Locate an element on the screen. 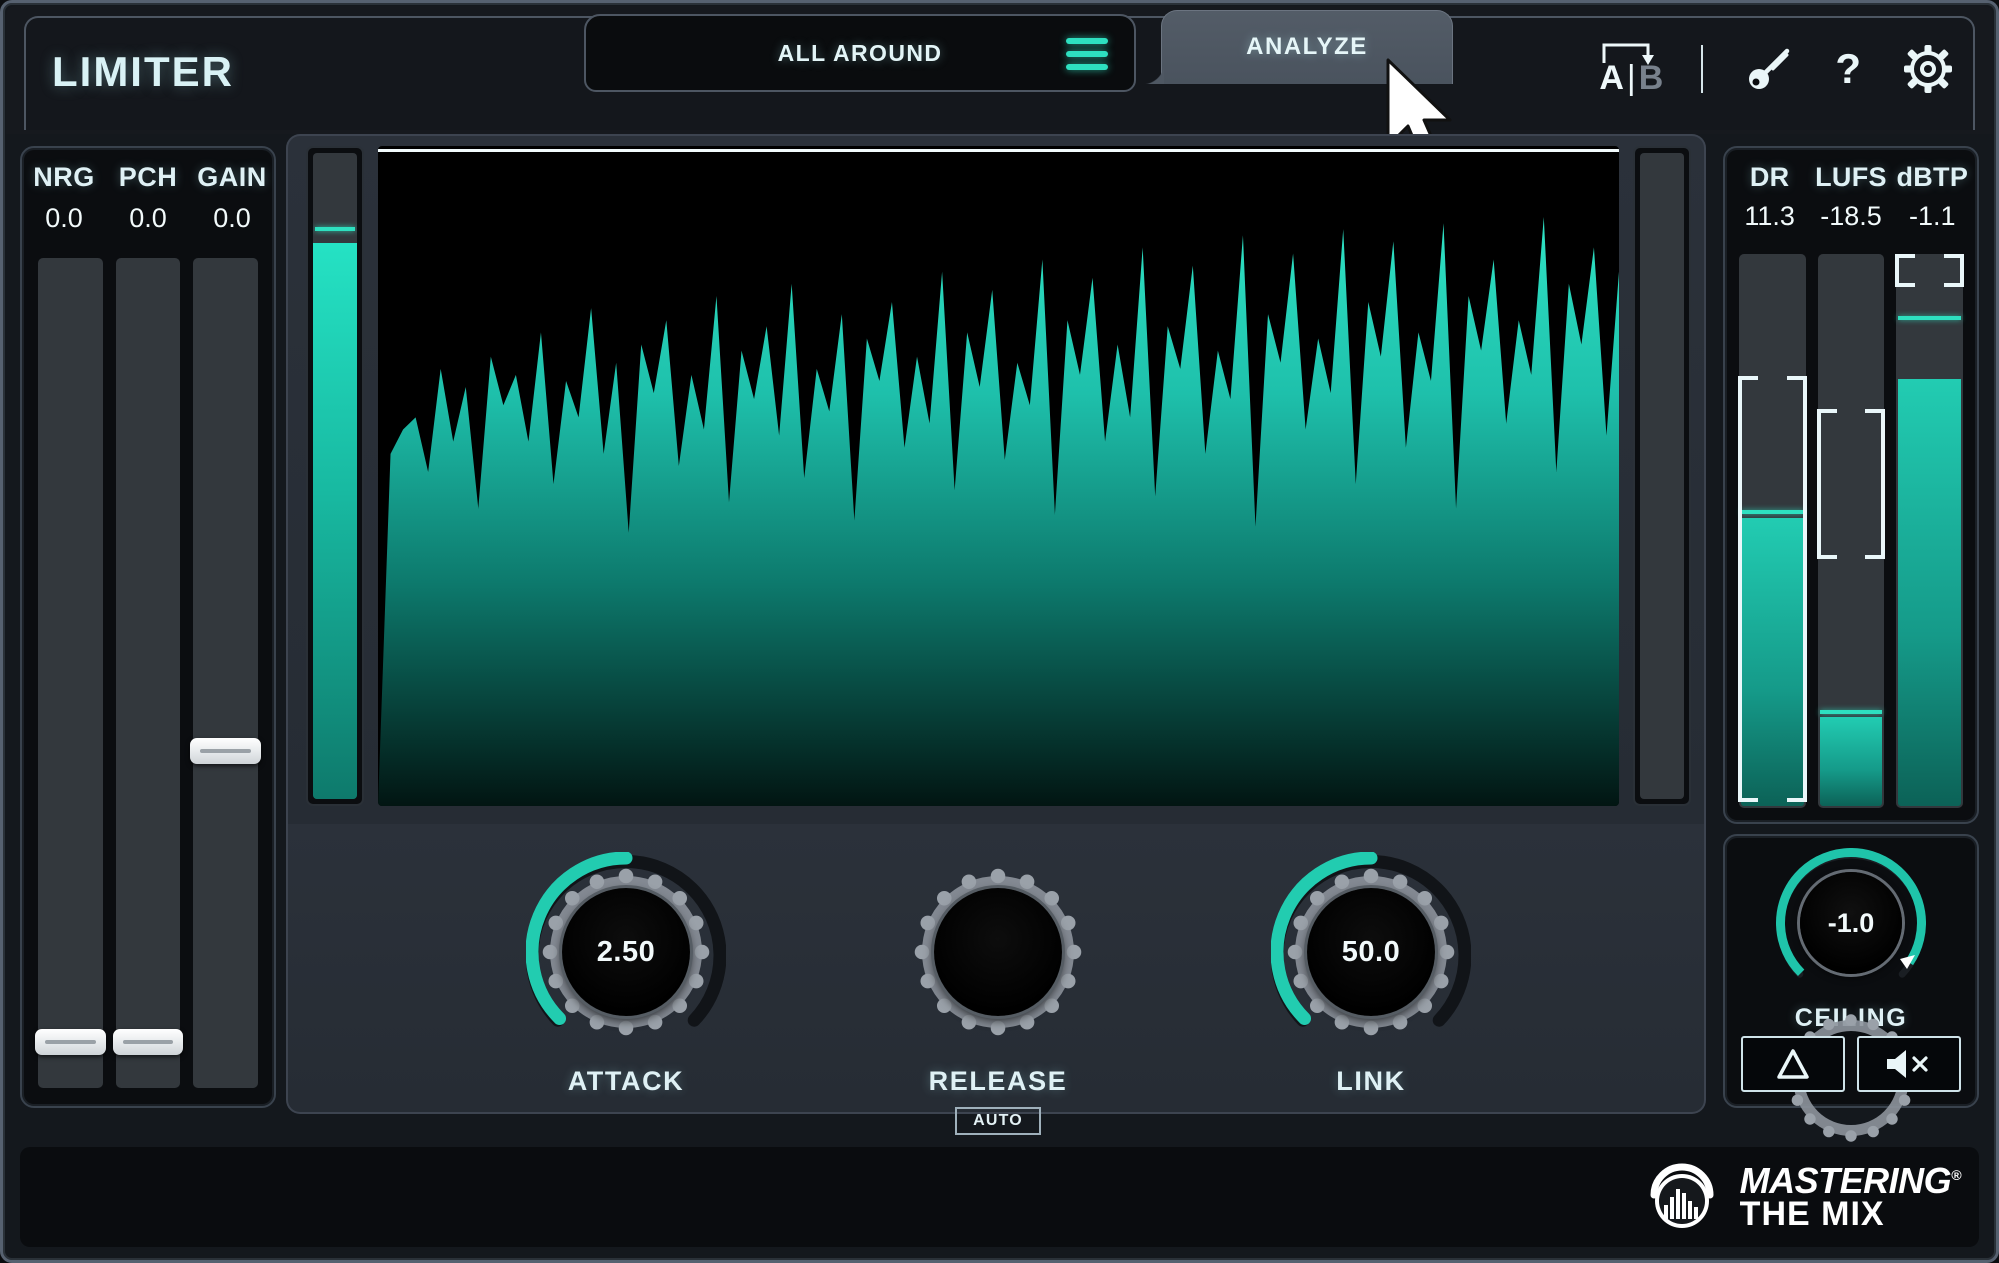  delta-button is located at coordinates (1793, 1064).